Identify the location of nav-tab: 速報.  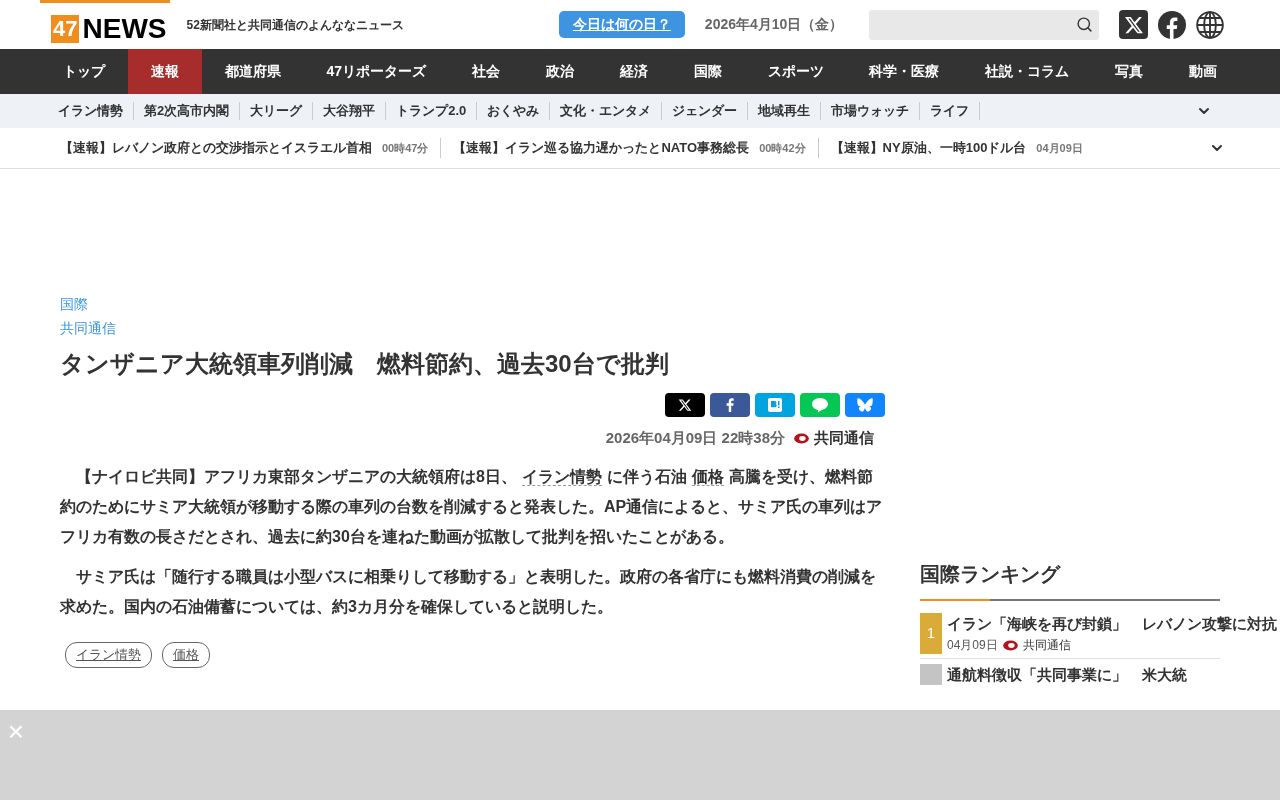
(164, 71).